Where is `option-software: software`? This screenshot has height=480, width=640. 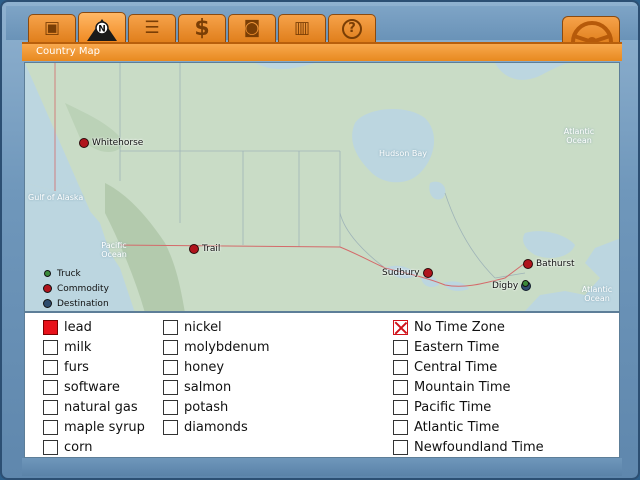 option-software: software is located at coordinates (94, 387).